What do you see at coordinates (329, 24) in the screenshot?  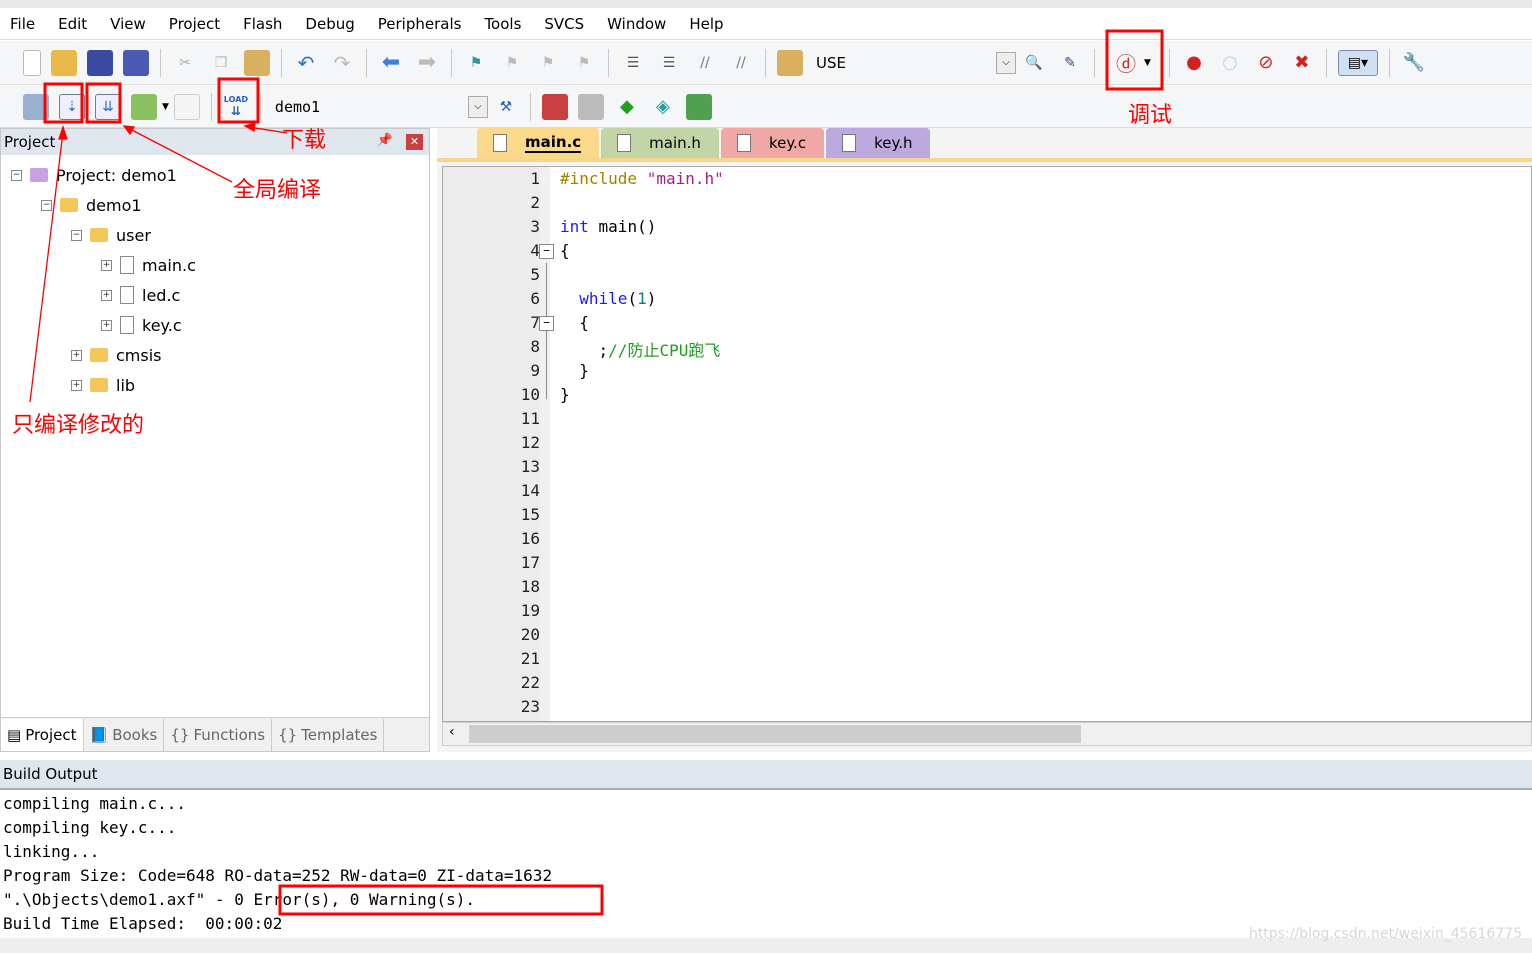 I see `menu-debug: Debug` at bounding box center [329, 24].